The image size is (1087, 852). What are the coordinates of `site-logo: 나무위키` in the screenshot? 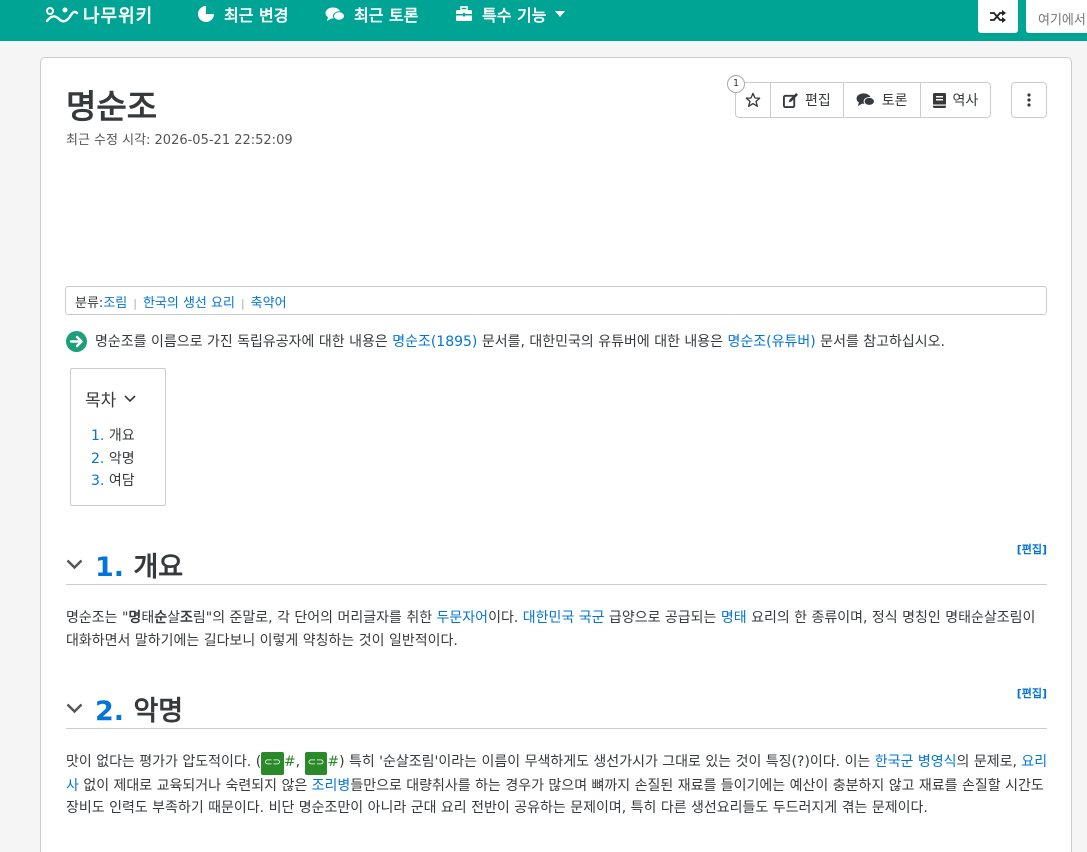 It's located at (99, 15).